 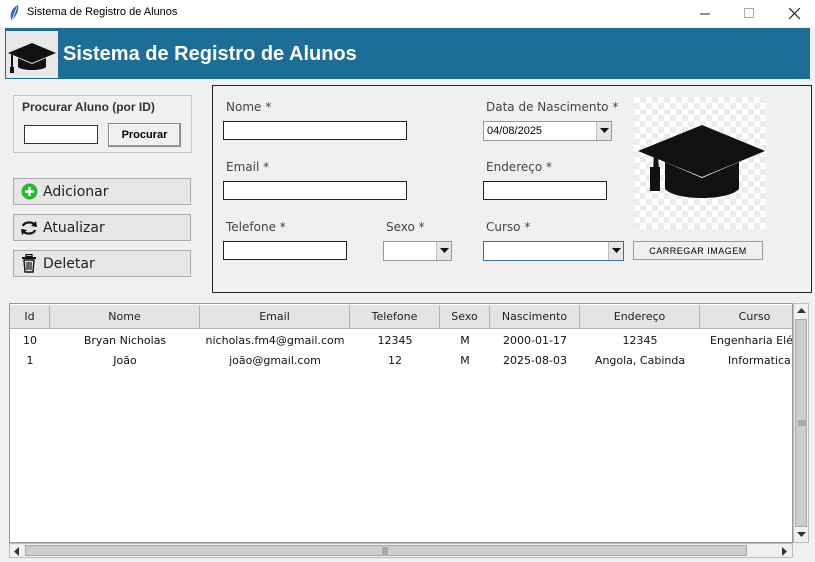 What do you see at coordinates (61, 134) in the screenshot?
I see `search-id-input` at bounding box center [61, 134].